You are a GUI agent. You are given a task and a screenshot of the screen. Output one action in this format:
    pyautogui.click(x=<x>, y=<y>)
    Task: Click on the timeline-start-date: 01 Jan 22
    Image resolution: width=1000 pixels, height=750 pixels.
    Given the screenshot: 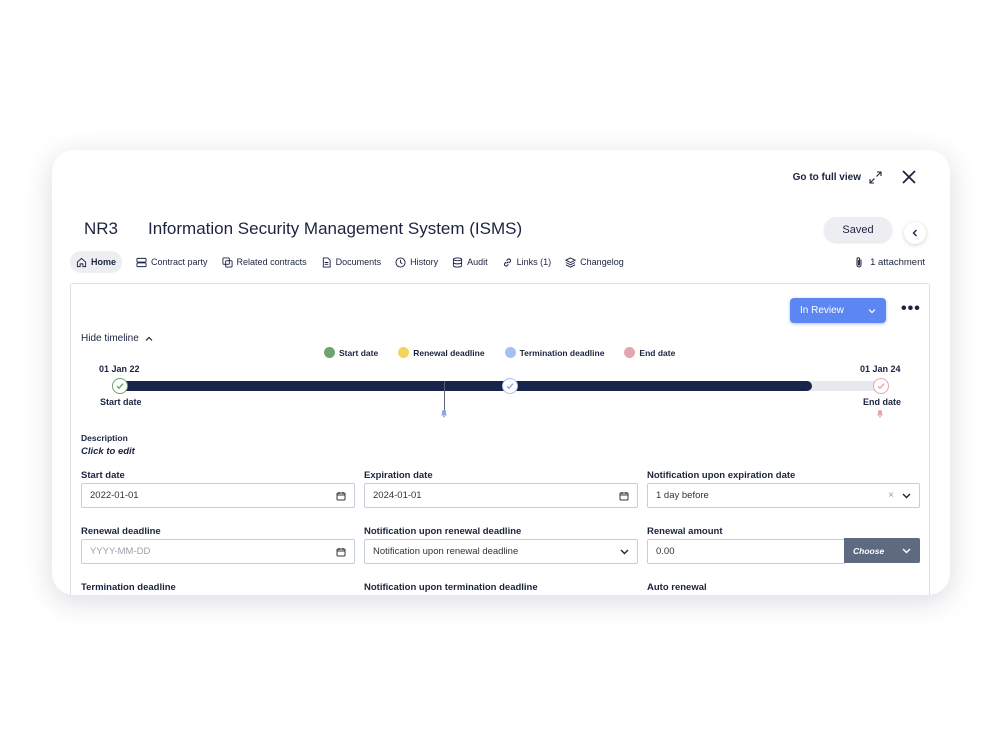 What is the action you would take?
    pyautogui.click(x=119, y=369)
    